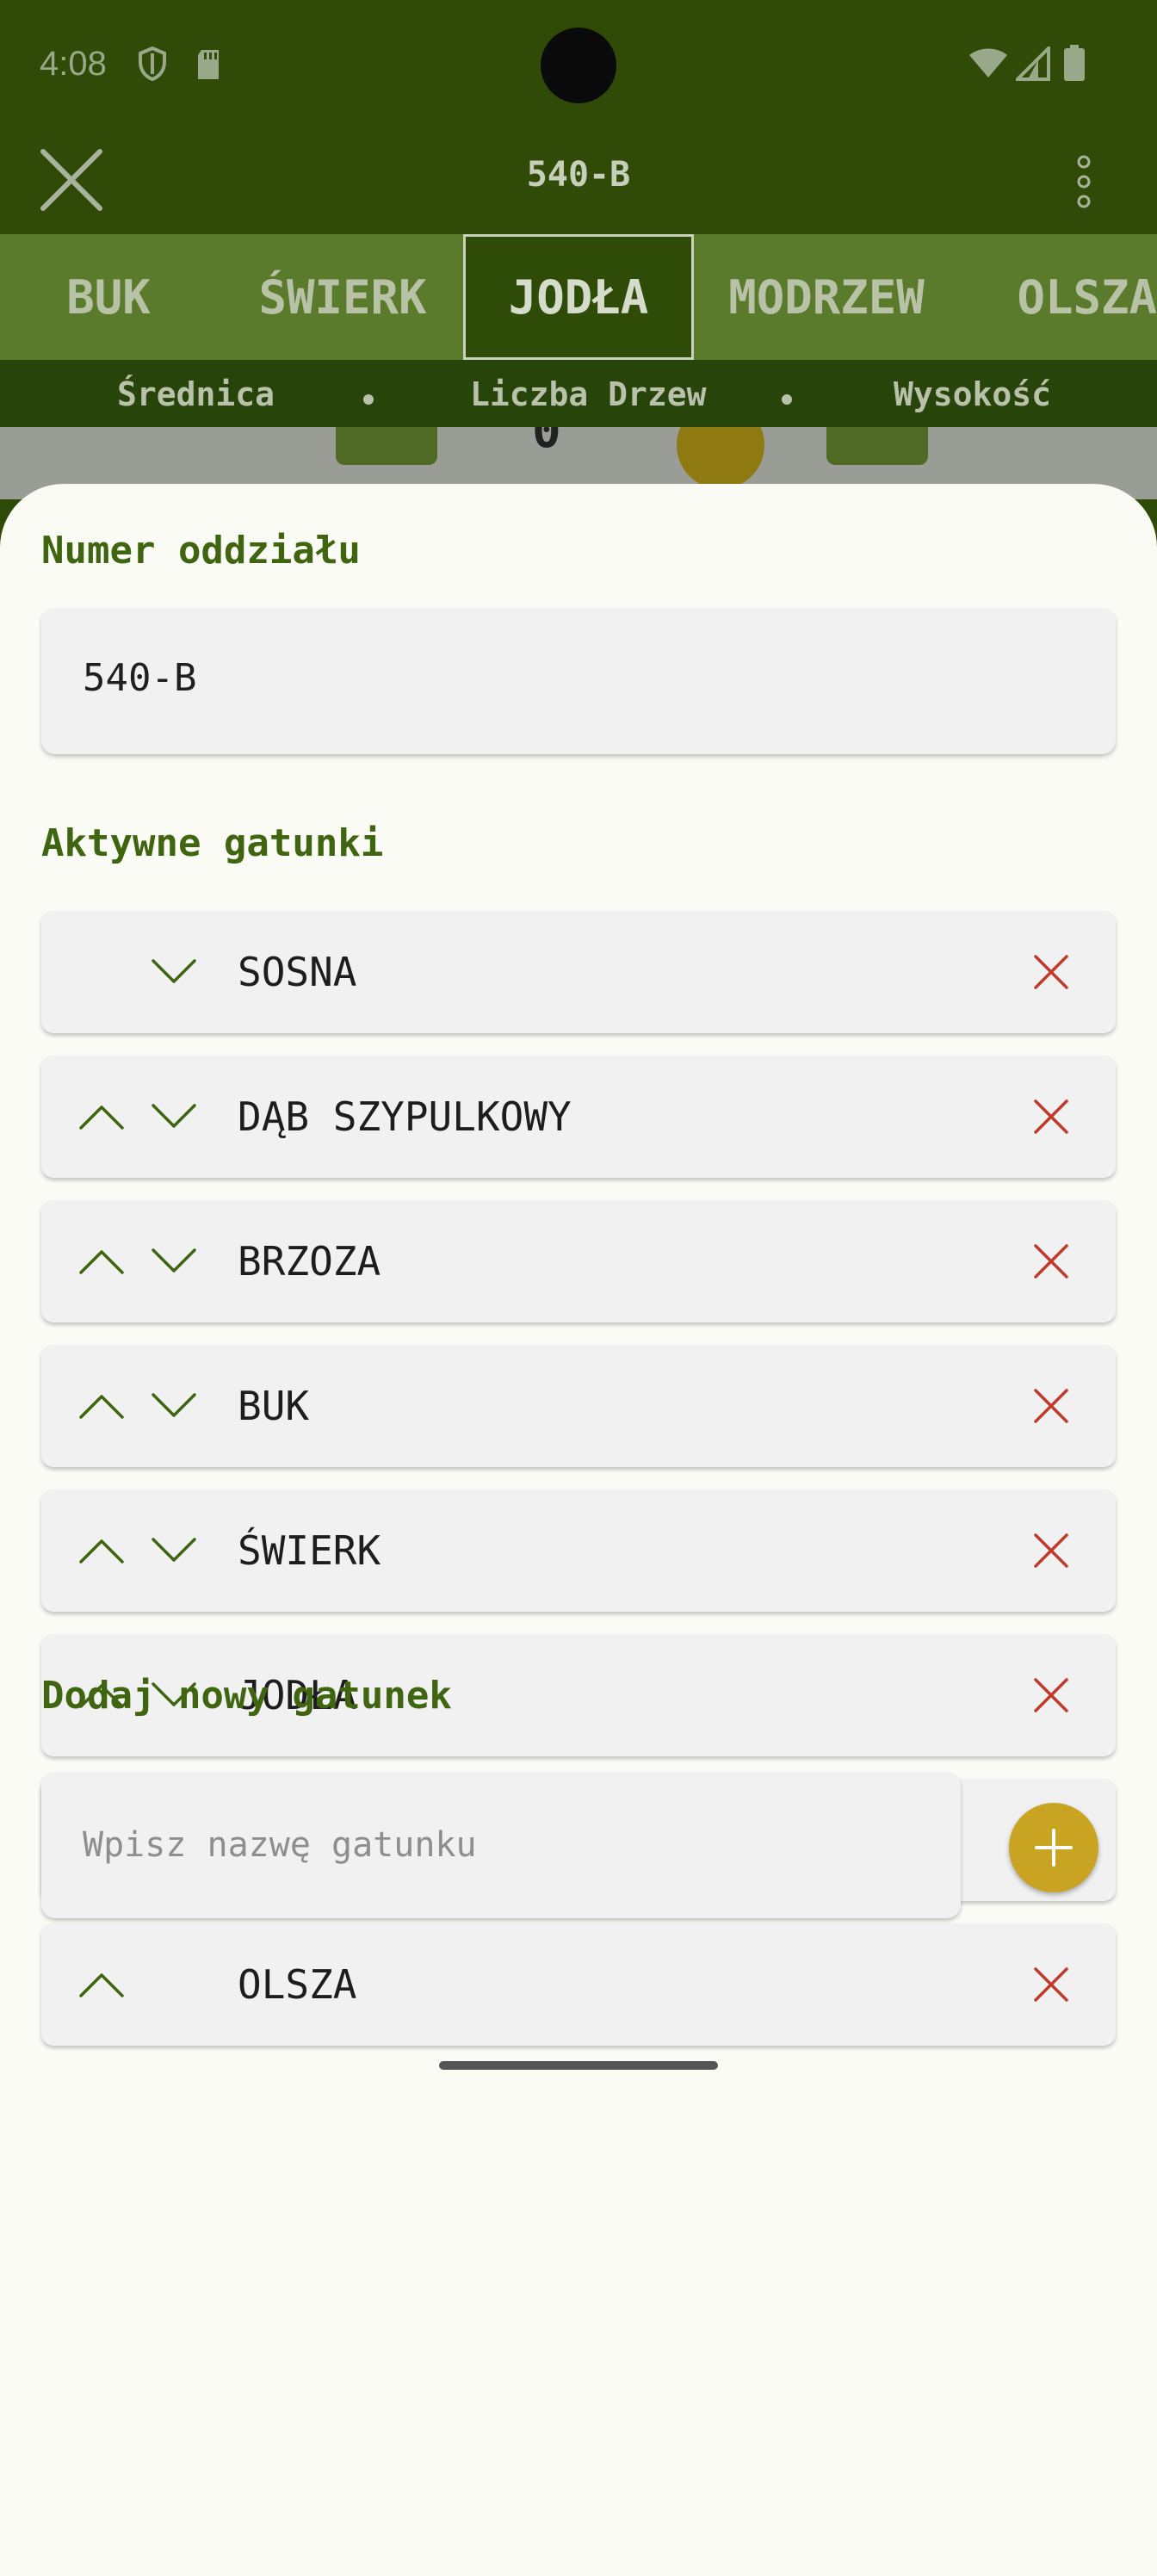 Image resolution: width=1157 pixels, height=2576 pixels. Describe the element at coordinates (297, 972) in the screenshot. I see `species-name: SOSNA` at that location.